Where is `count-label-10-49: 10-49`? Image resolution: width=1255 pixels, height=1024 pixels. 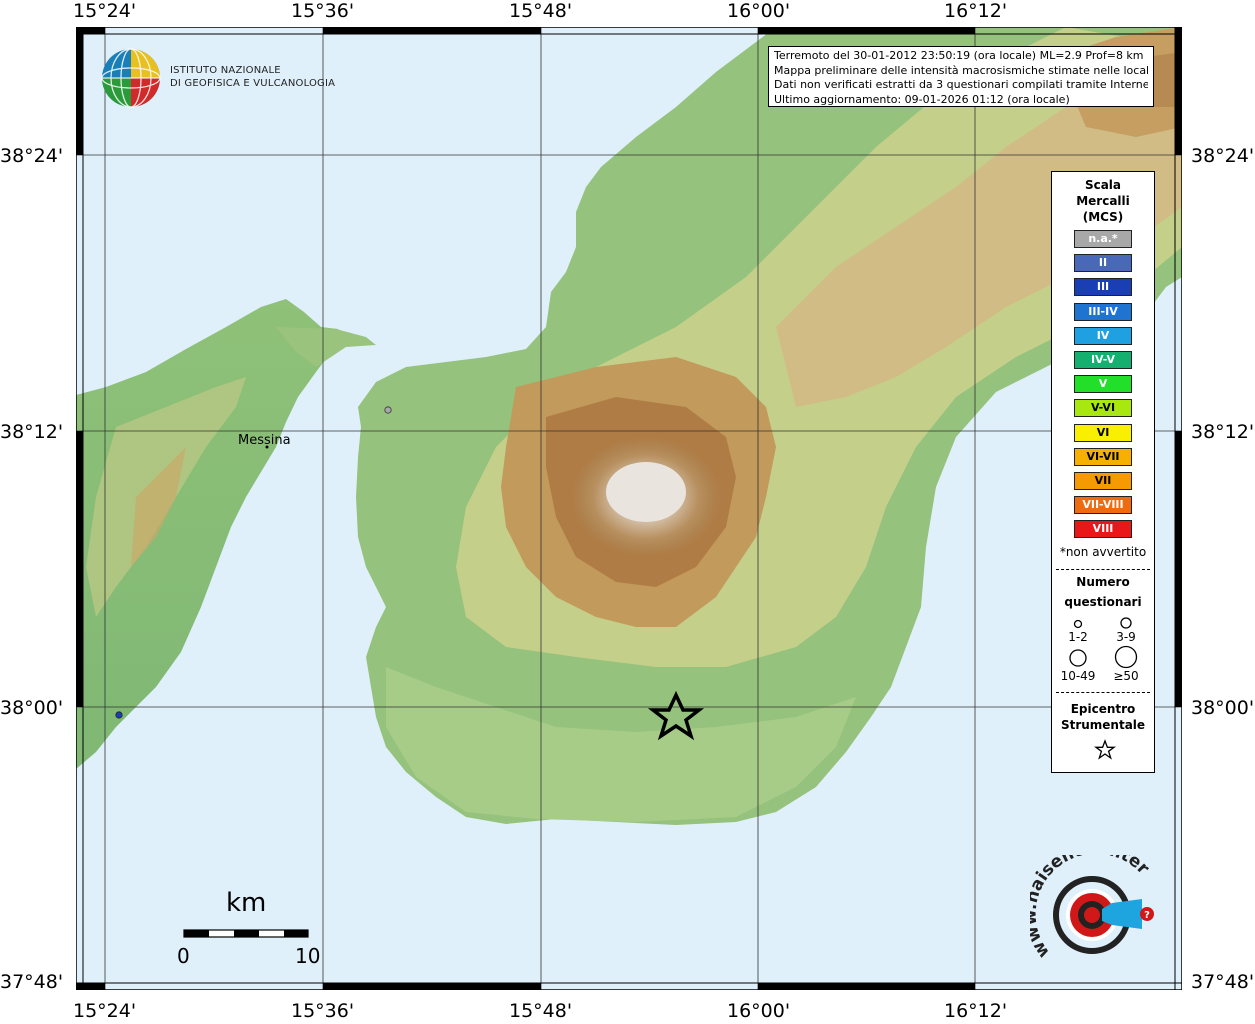
count-label-10-49: 10-49 is located at coordinates (1078, 676).